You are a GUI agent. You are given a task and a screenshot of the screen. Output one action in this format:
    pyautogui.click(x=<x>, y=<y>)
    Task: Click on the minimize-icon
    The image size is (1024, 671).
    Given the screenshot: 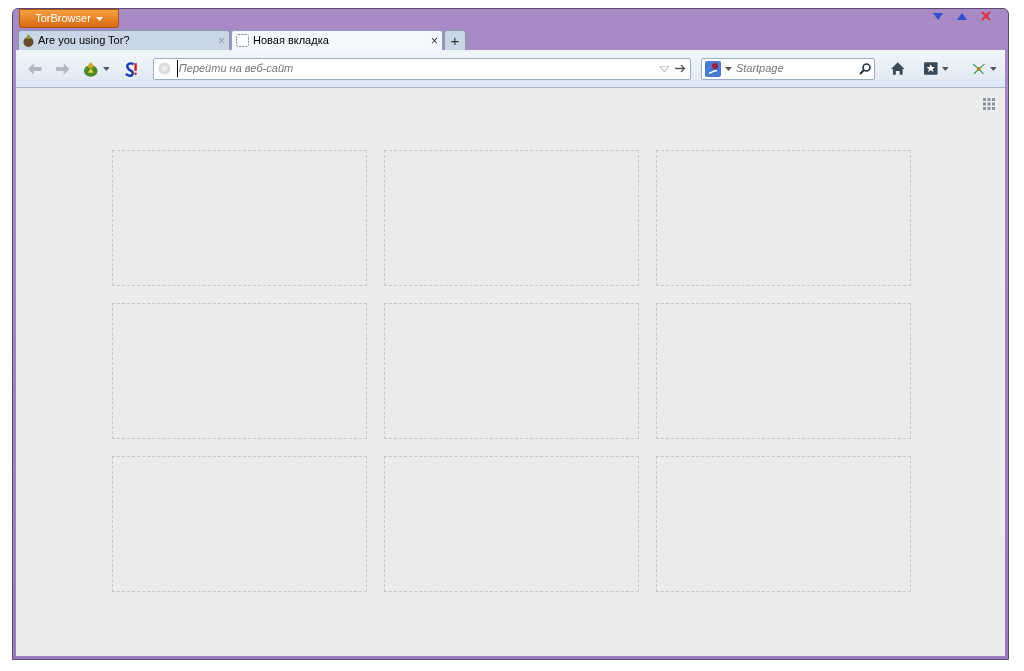 What is the action you would take?
    pyautogui.click(x=938, y=16)
    